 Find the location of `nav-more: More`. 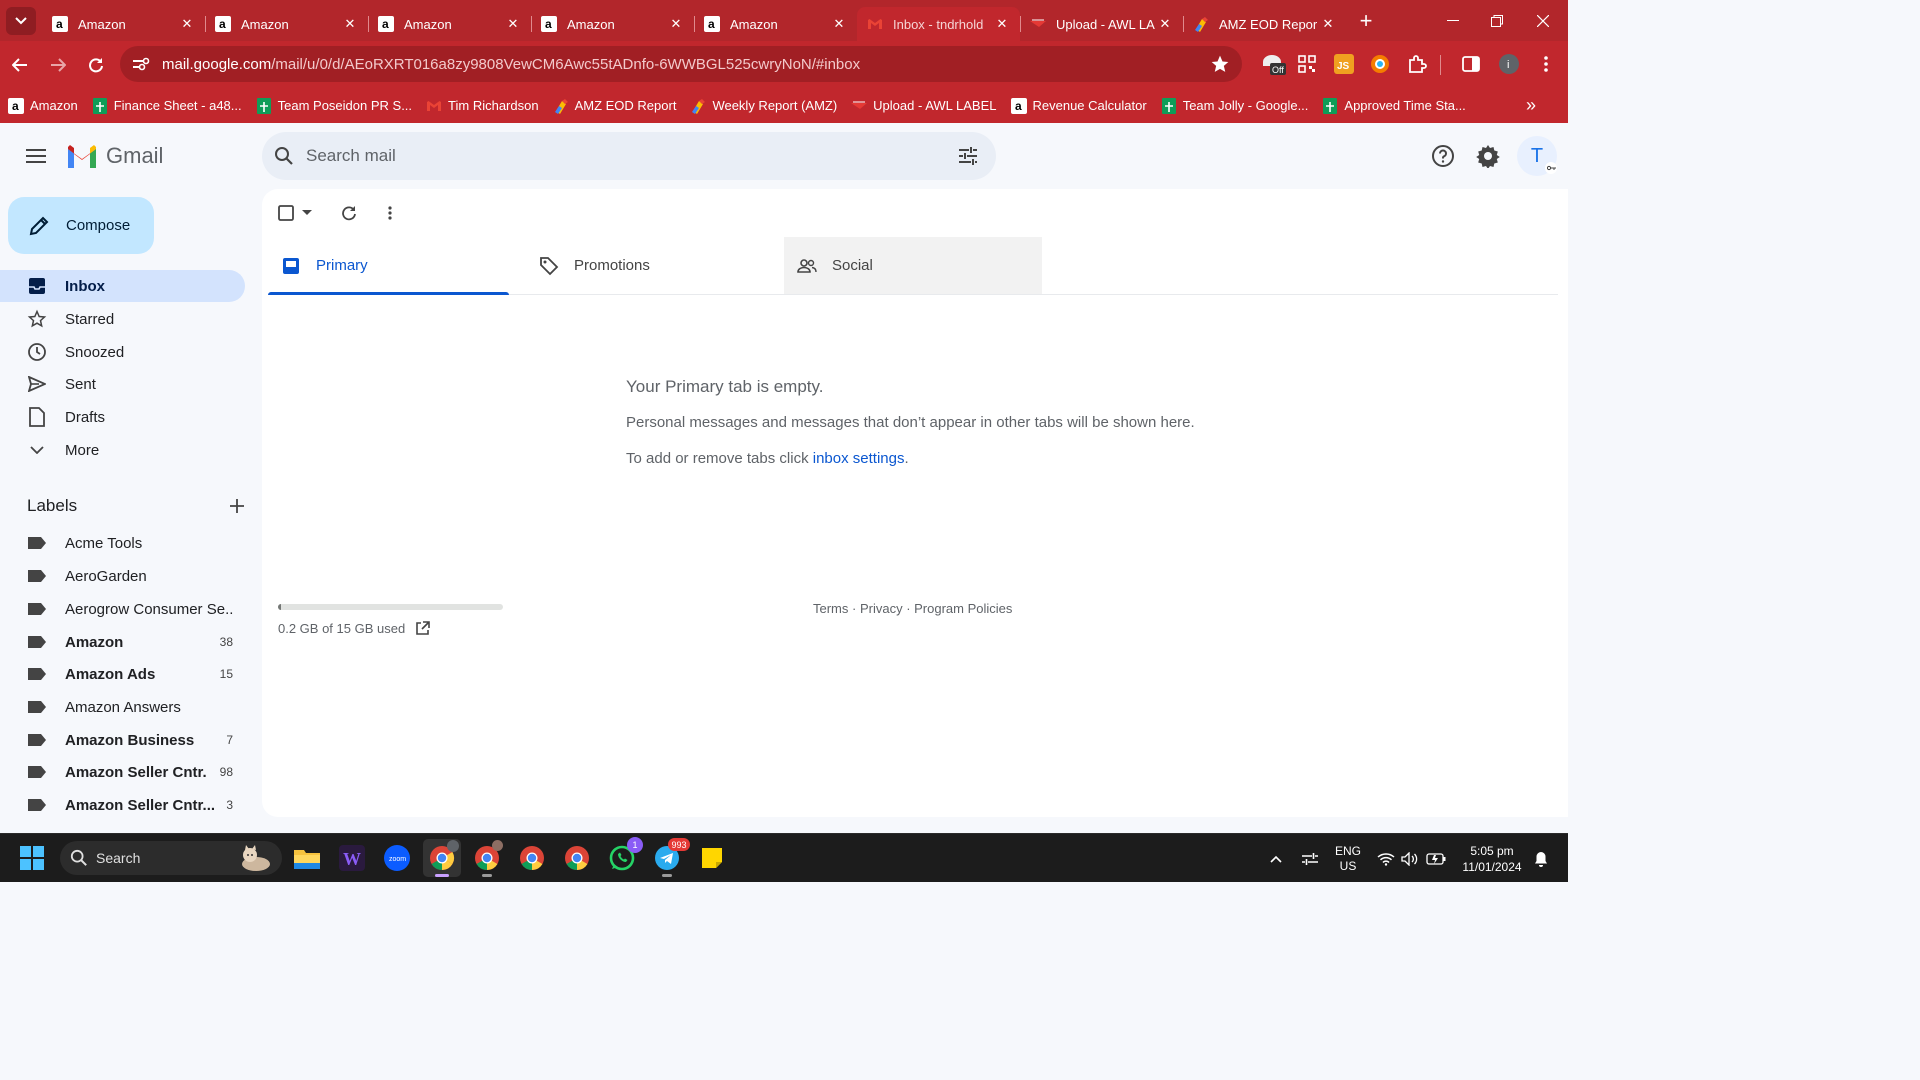

nav-more: More is located at coordinates (122, 450).